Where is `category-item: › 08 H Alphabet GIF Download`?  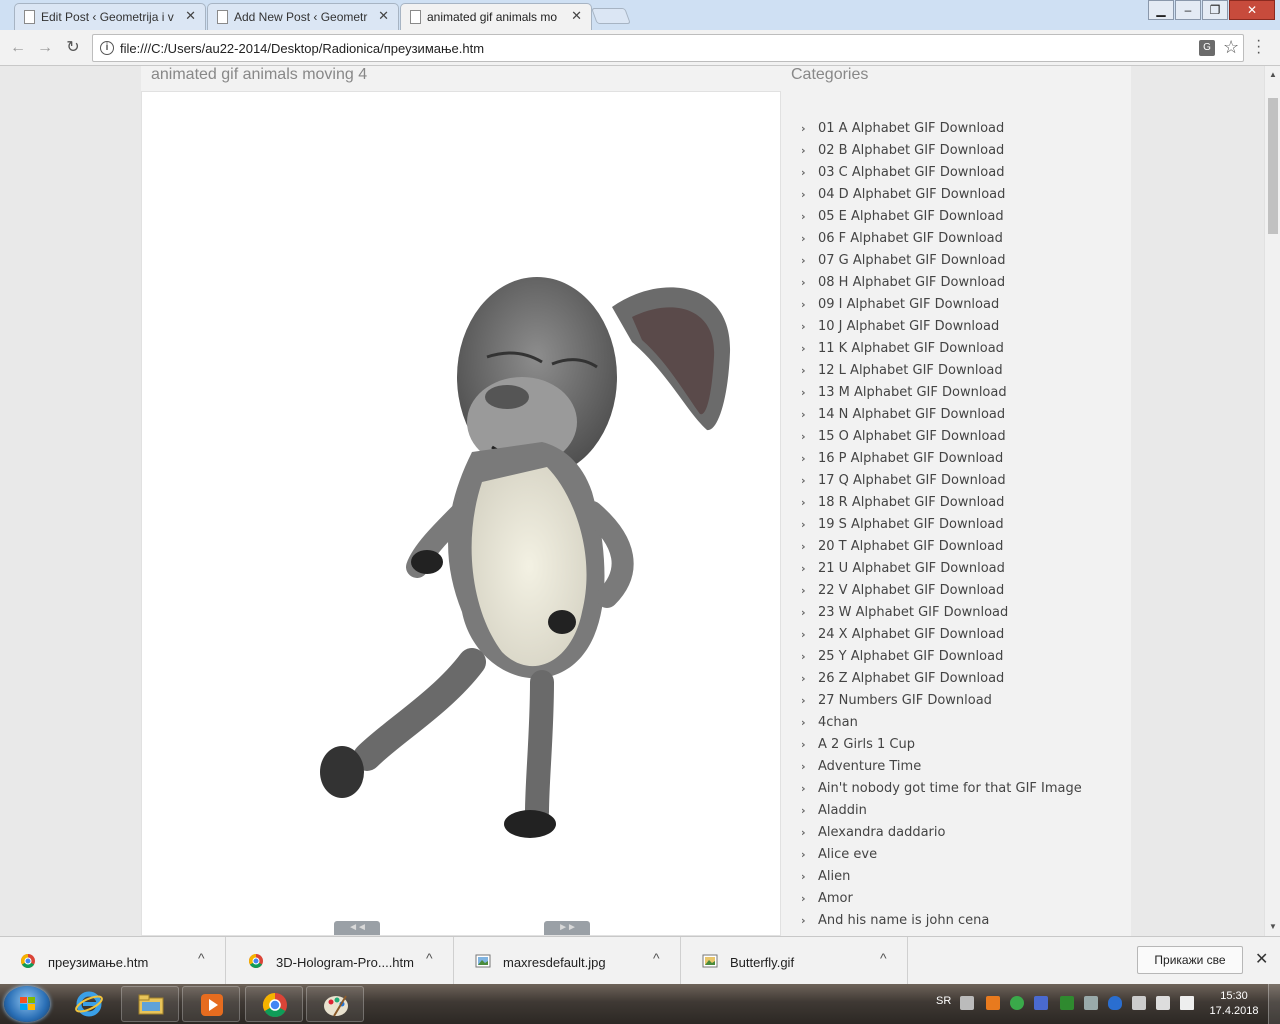
category-item: › 08 H Alphabet GIF Download is located at coordinates (941, 282).